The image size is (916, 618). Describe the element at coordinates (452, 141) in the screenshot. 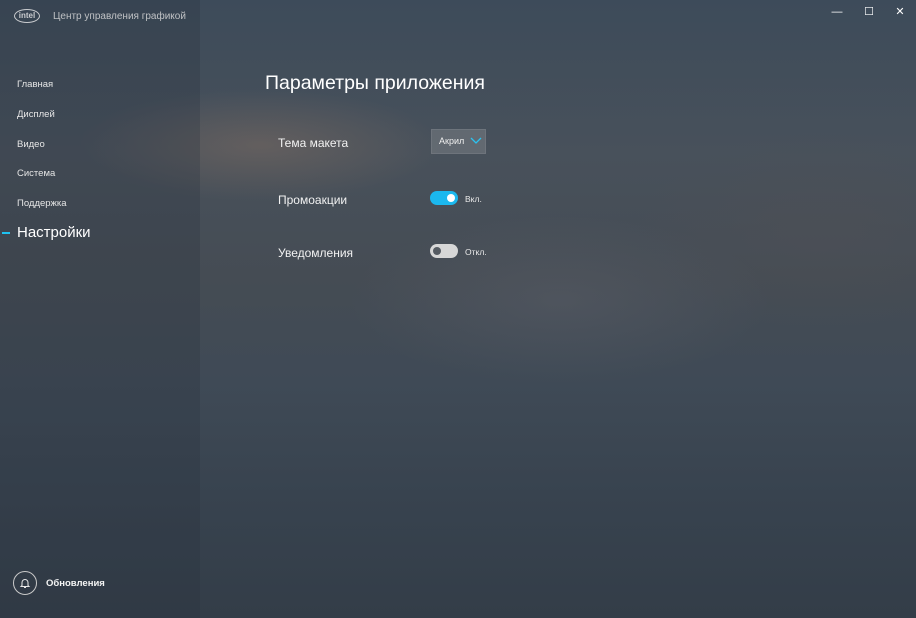

I see `theme-dropdown-value: Акрил` at that location.